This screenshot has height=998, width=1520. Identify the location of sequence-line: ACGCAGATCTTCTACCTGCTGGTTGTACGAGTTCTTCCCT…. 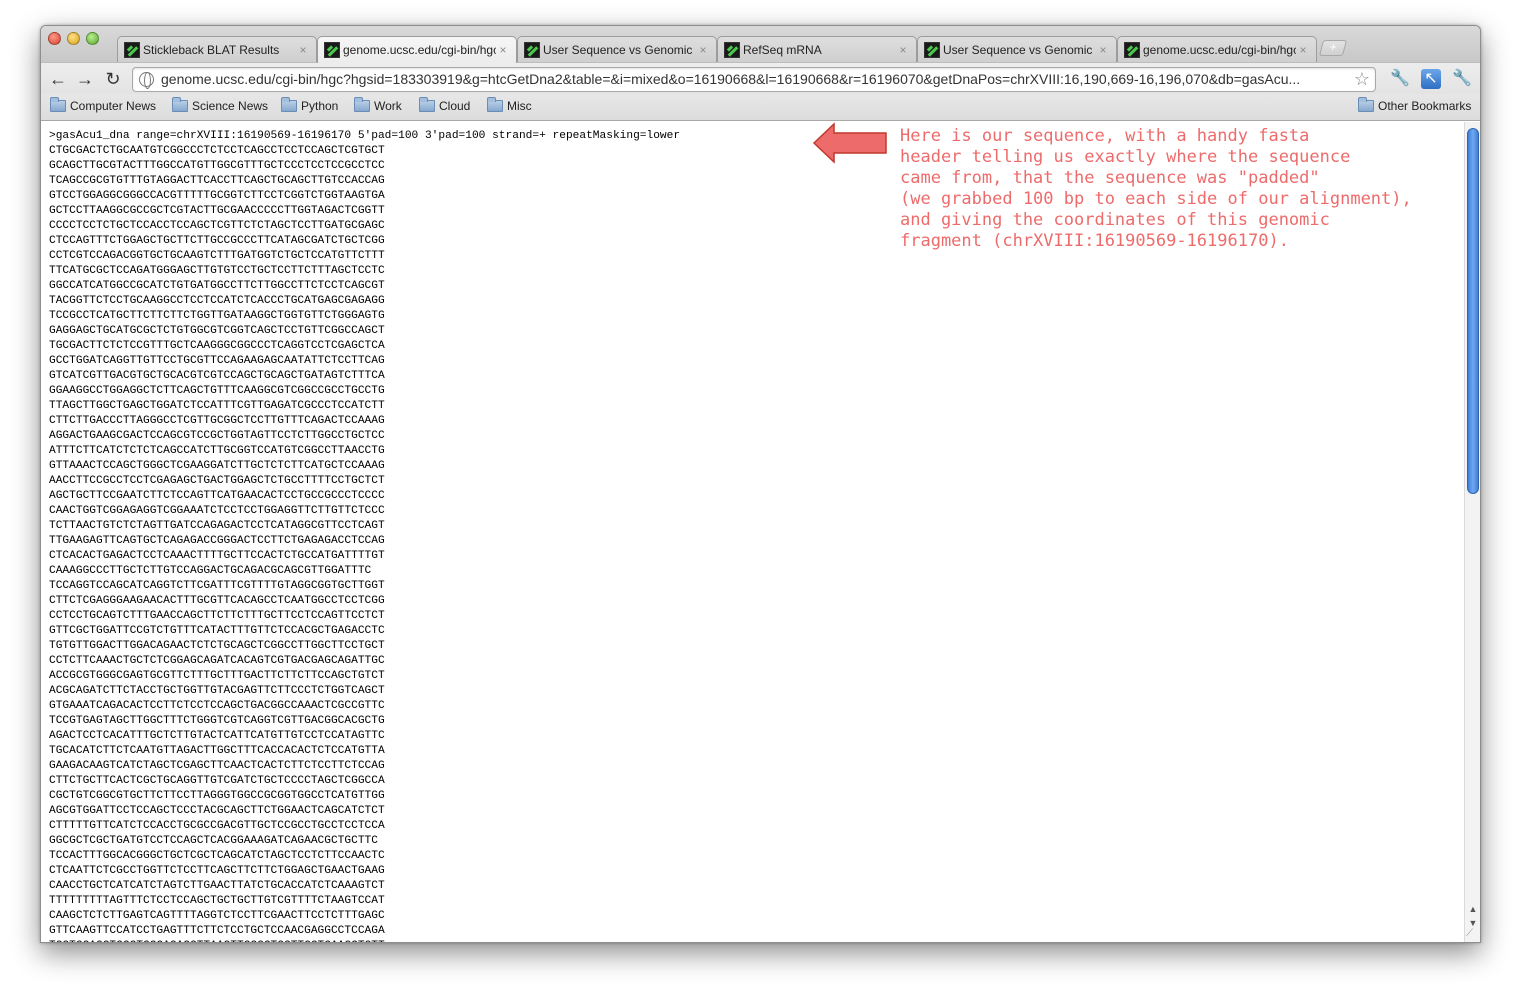
(217, 691).